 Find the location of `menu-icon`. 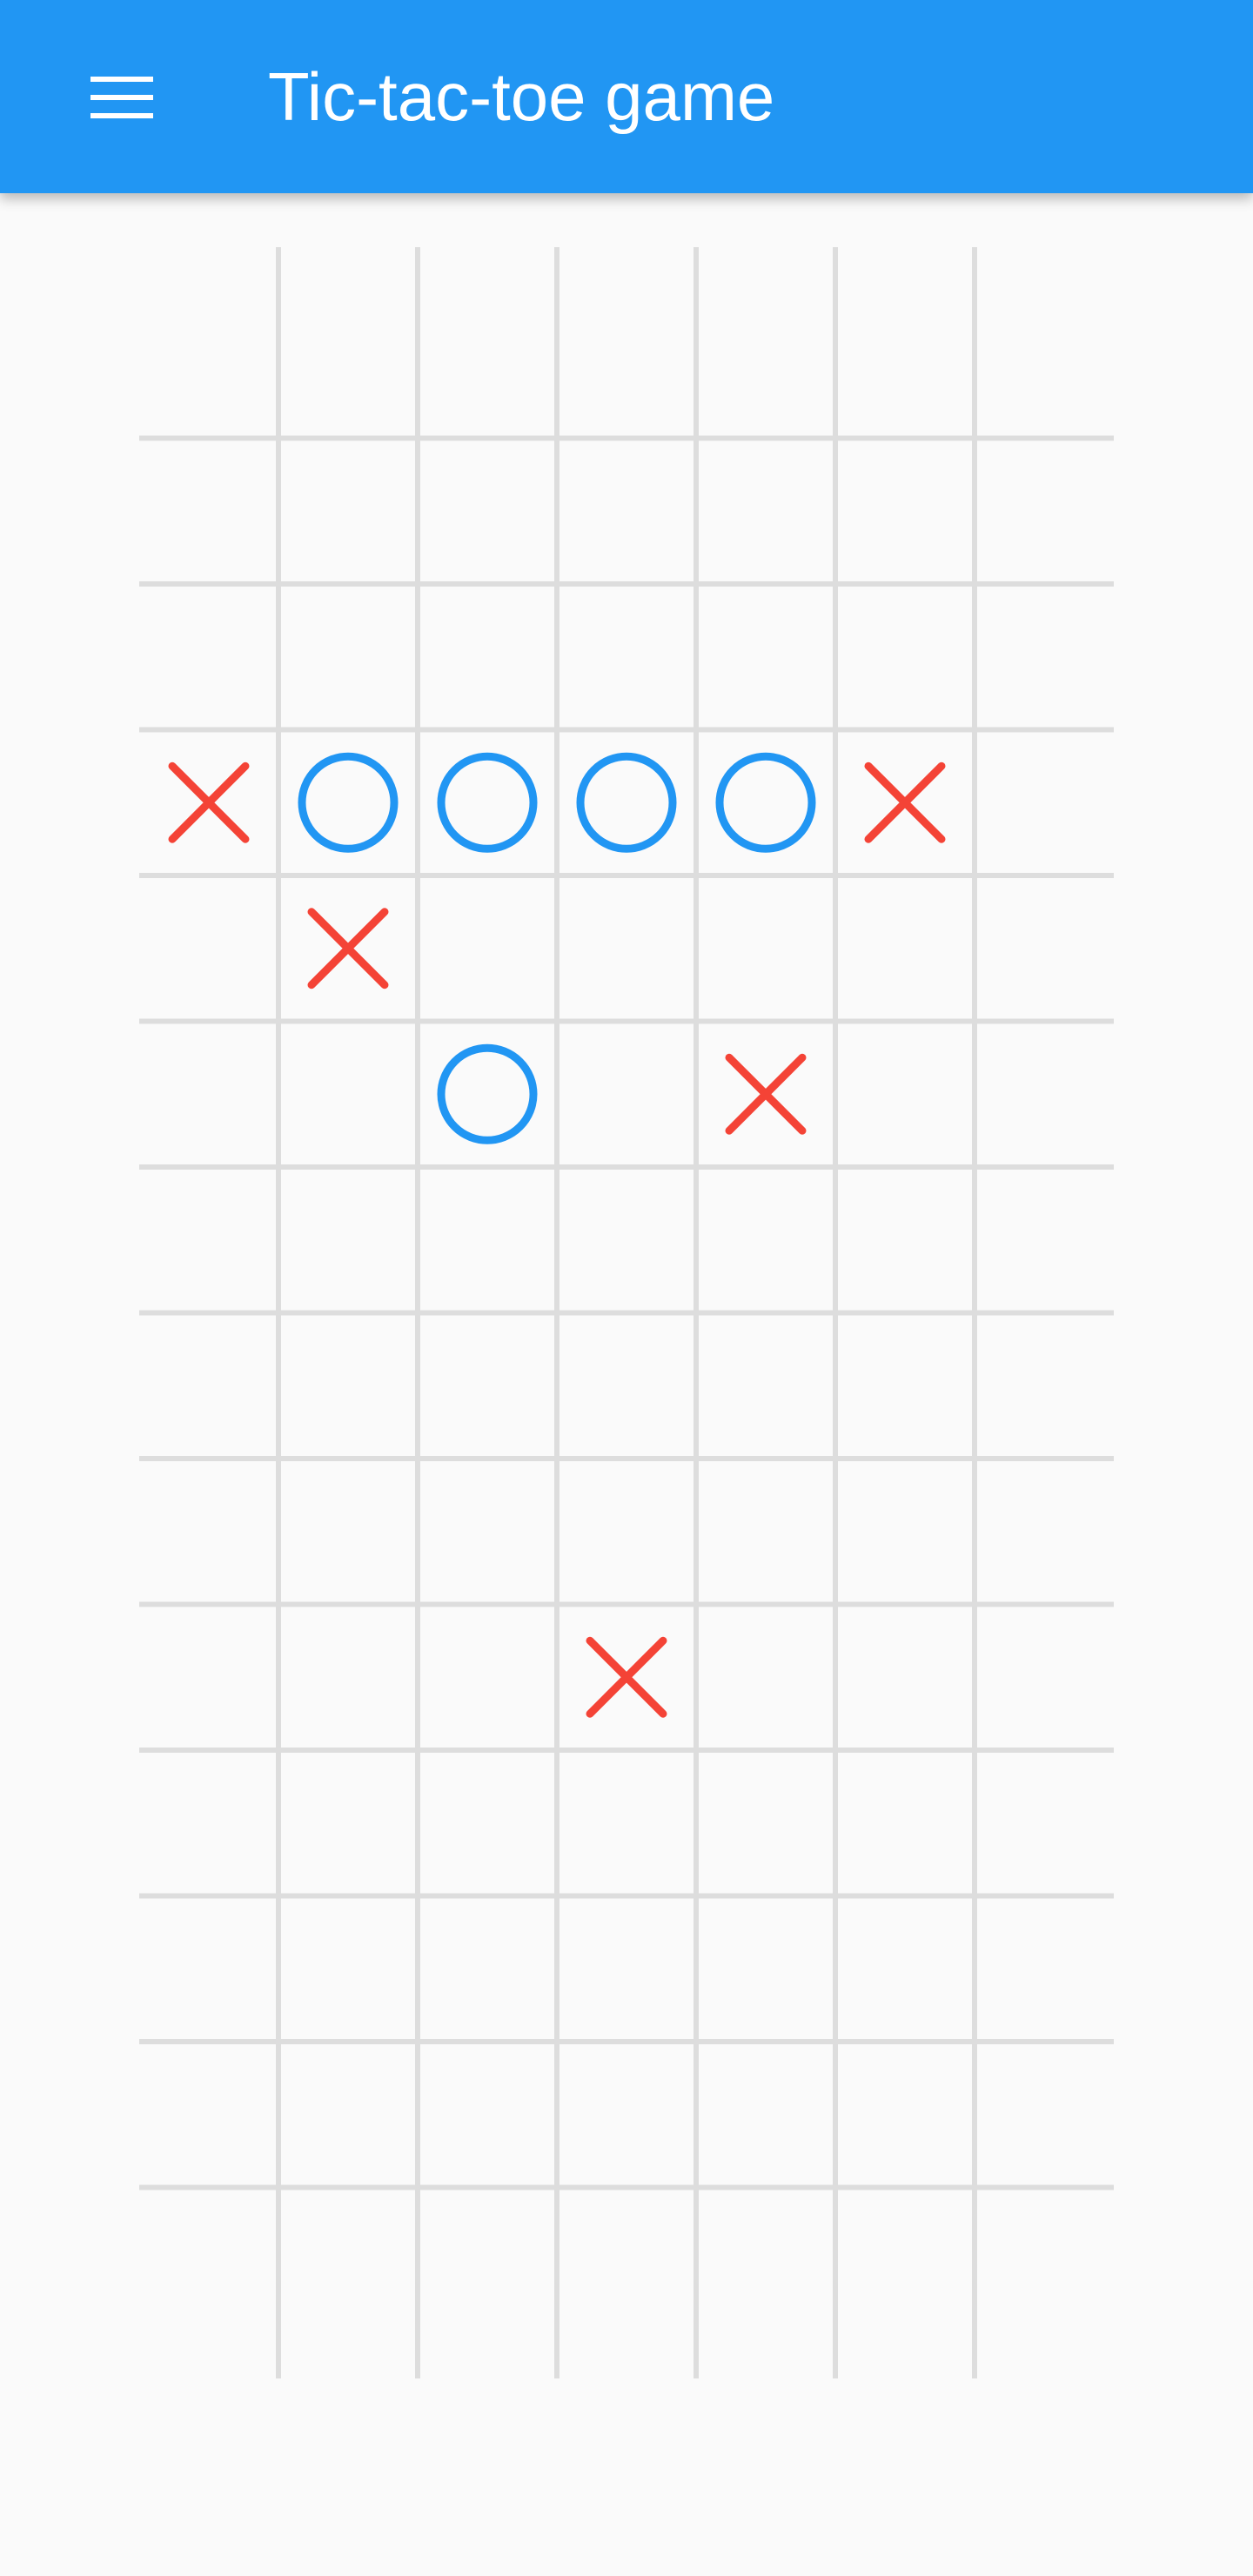

menu-icon is located at coordinates (121, 97).